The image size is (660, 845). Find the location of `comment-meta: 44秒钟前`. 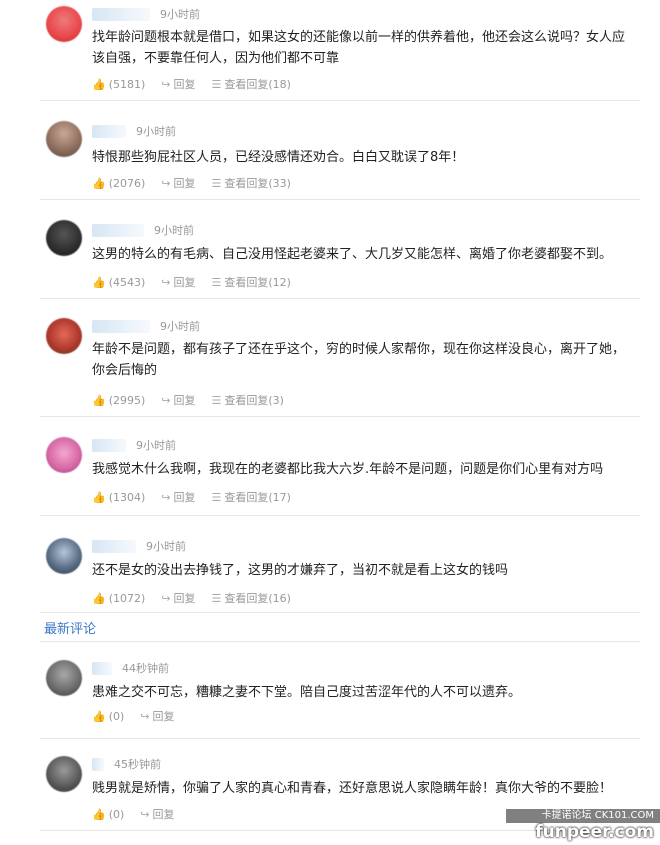

comment-meta: 44秒钟前 is located at coordinates (130, 668).